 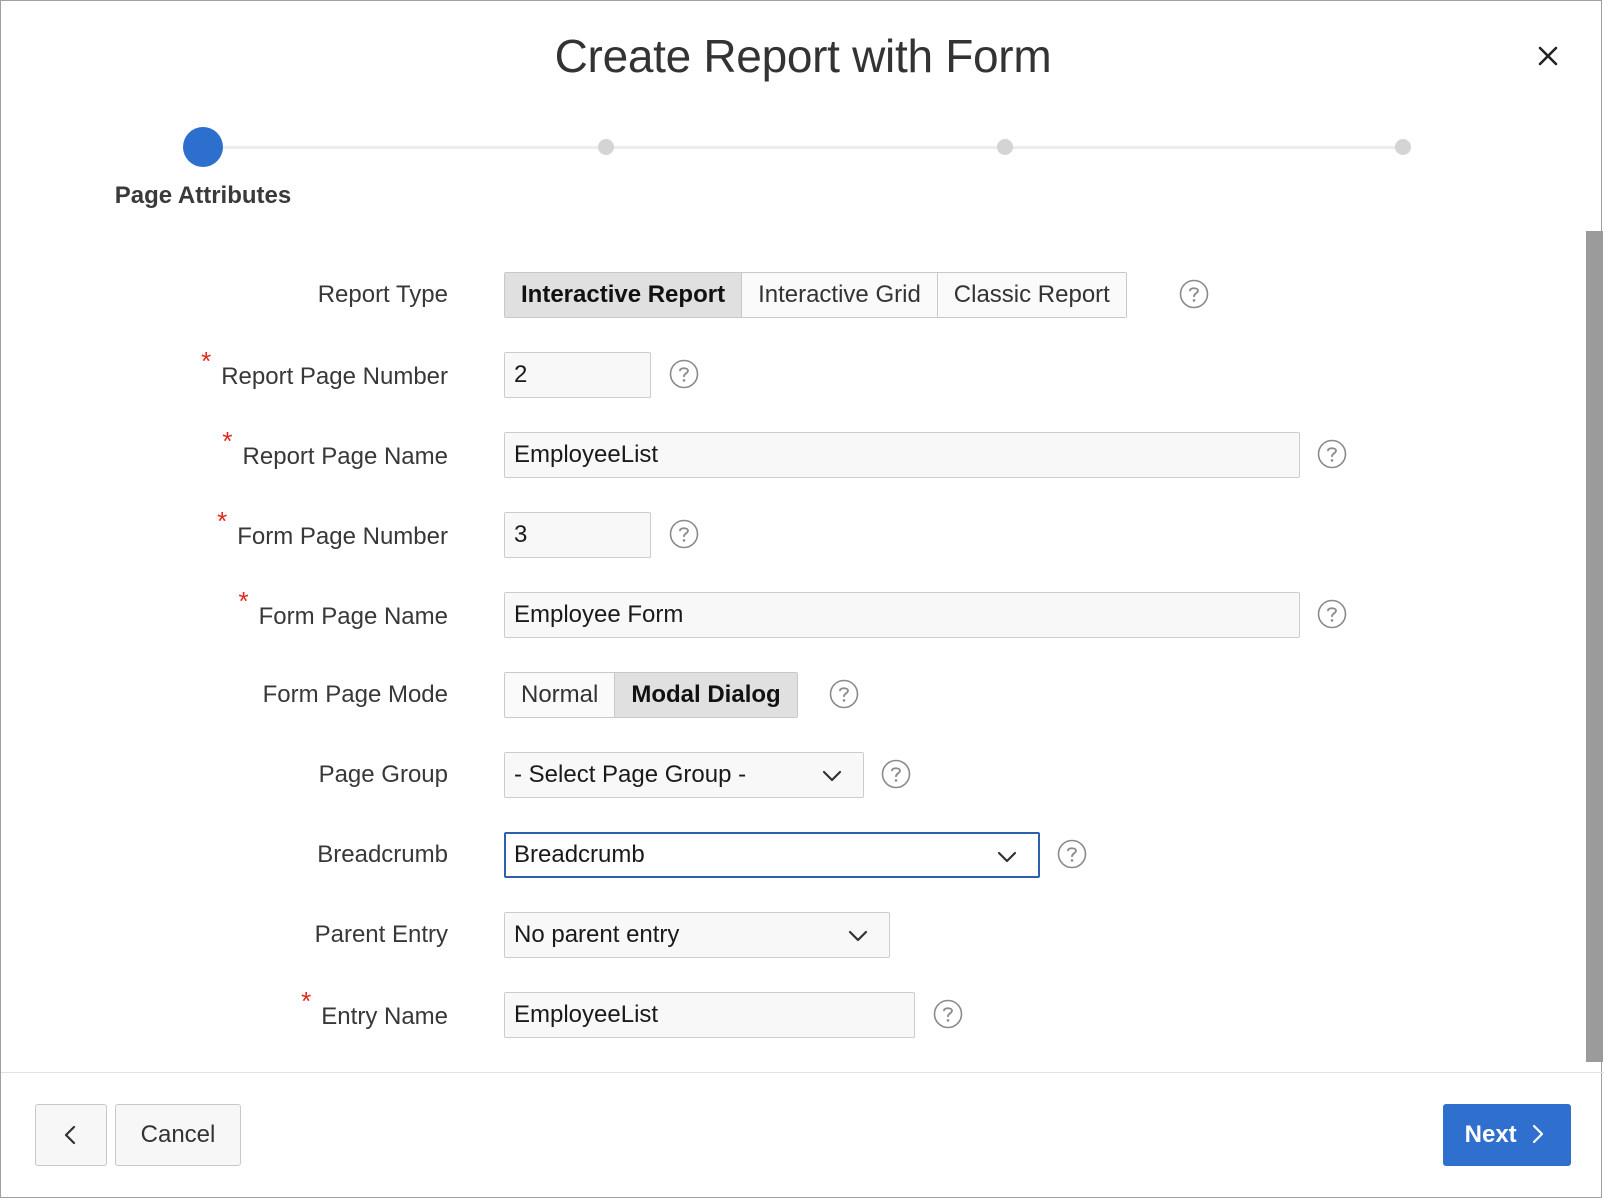 I want to click on wizard-step-4-indicator, so click(x=1403, y=147).